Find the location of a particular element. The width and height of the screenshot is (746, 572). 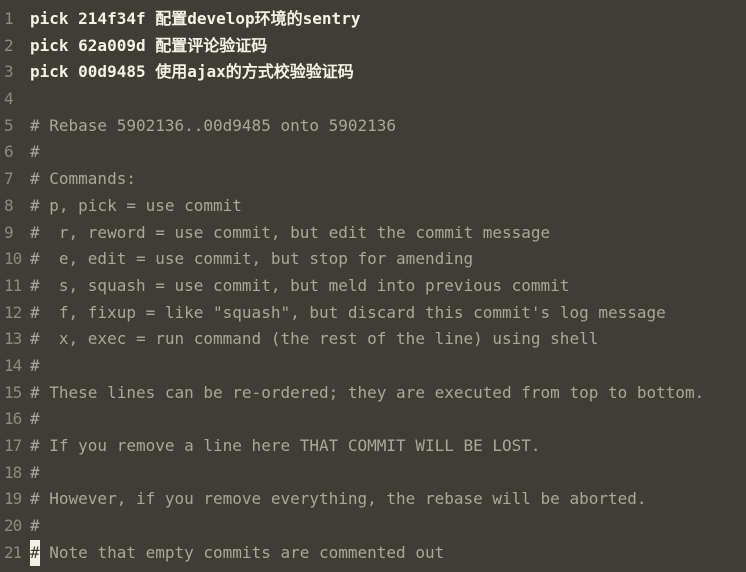

line-number: 4 is located at coordinates (9, 99).